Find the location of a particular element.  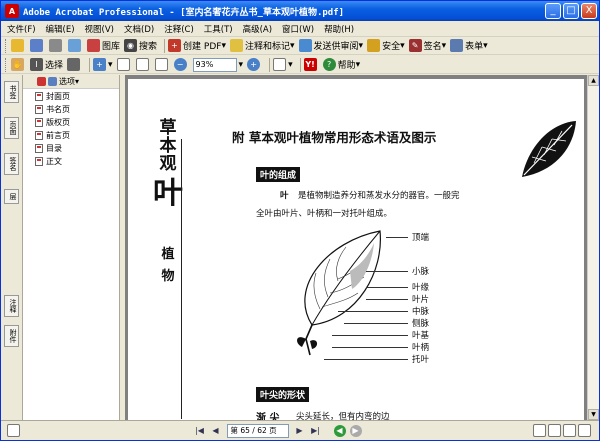

open-button is located at coordinates (18, 46).